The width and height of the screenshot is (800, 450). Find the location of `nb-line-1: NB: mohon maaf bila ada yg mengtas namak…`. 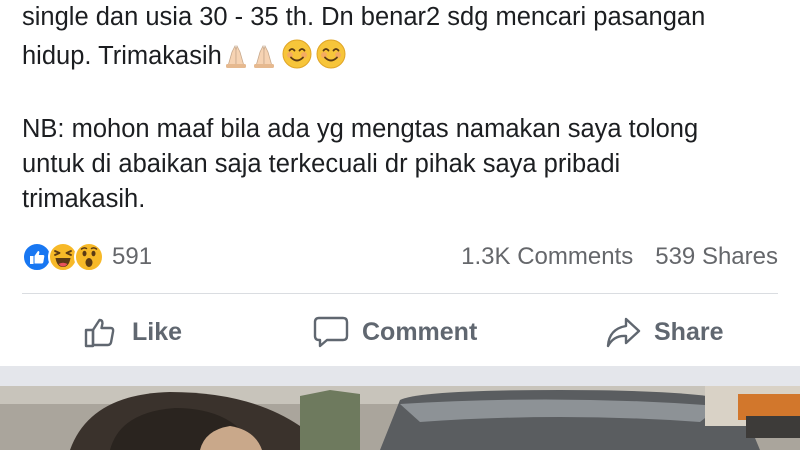

nb-line-1: NB: mohon maaf bila ada yg mengtas namak… is located at coordinates (360, 129).